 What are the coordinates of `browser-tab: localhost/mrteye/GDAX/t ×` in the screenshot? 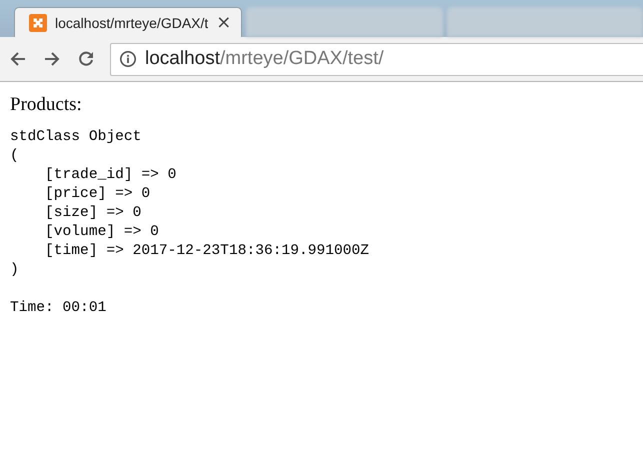 It's located at (128, 22).